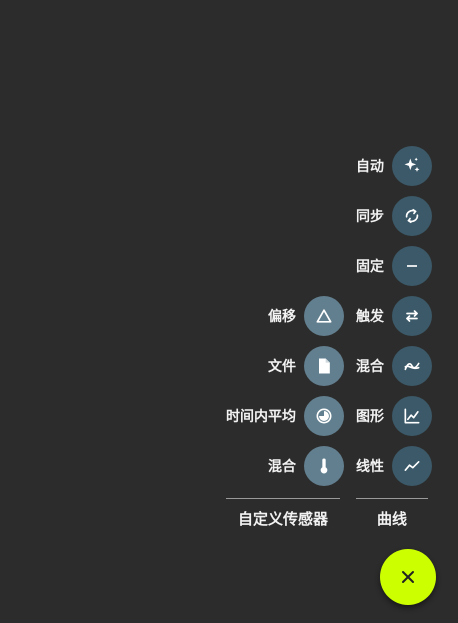  I want to click on blend-curve-icon, so click(412, 366).